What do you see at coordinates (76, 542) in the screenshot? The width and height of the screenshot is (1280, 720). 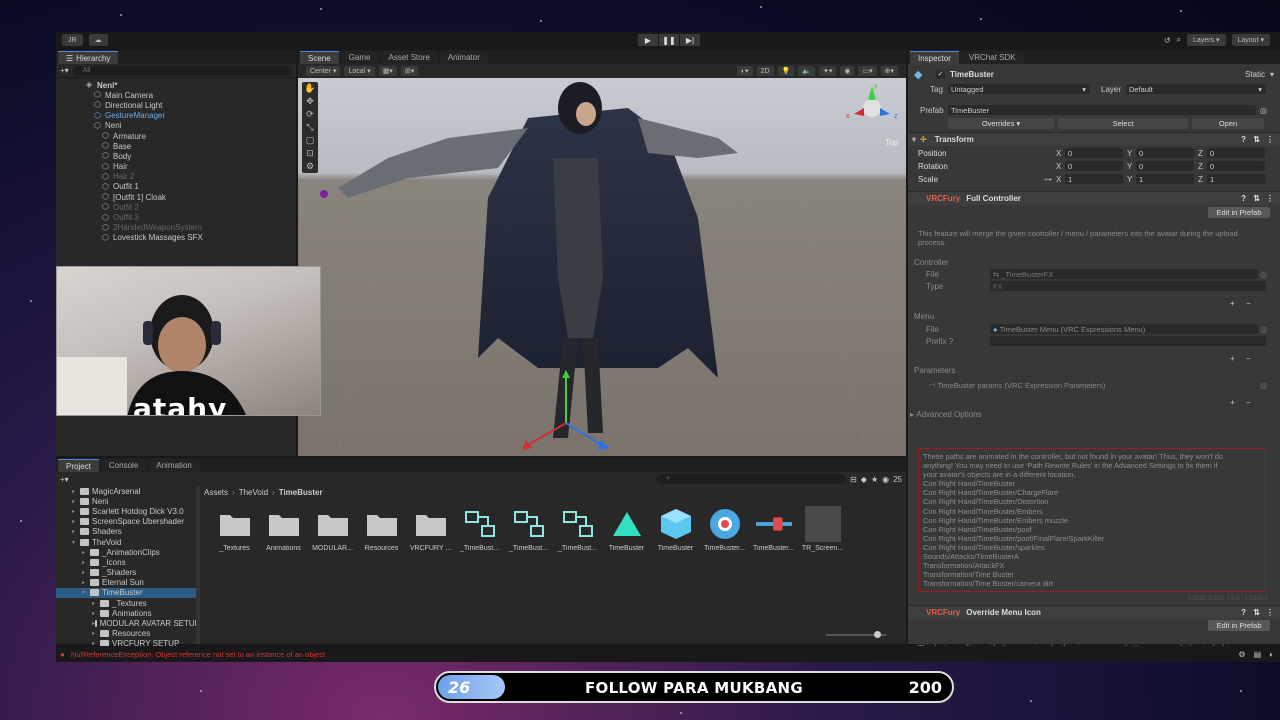 I see `foldout-arrow-icon: ▾` at bounding box center [76, 542].